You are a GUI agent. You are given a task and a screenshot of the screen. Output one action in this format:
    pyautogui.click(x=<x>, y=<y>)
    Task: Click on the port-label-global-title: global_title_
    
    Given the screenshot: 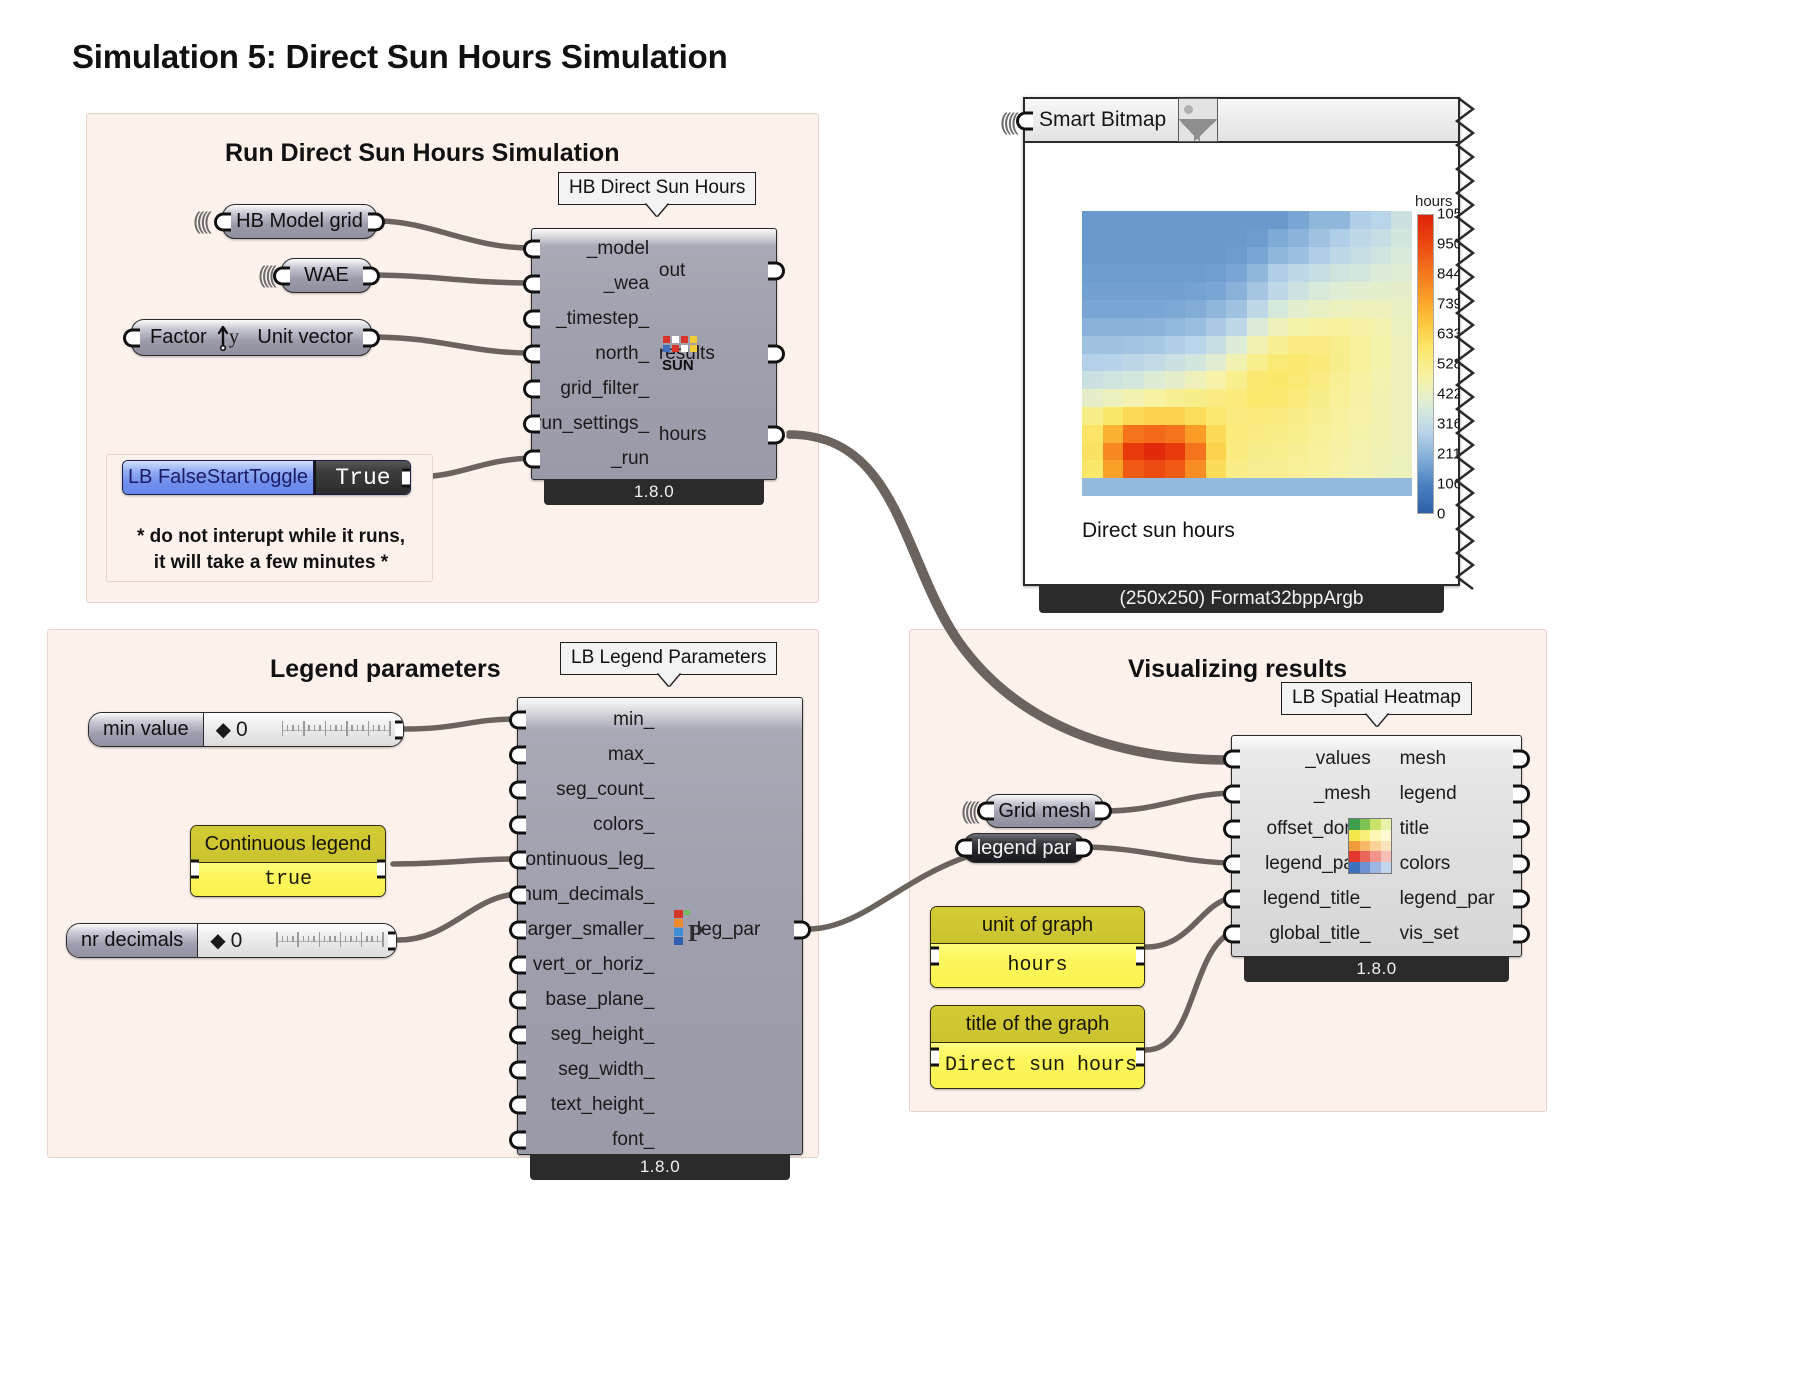 What is the action you would take?
    pyautogui.click(x=1320, y=933)
    